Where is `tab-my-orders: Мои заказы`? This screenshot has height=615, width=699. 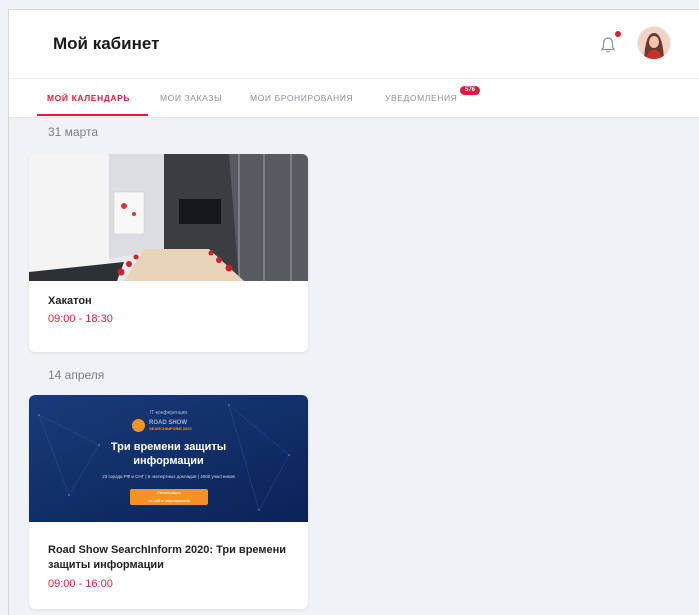 tab-my-orders: Мои заказы is located at coordinates (191, 98).